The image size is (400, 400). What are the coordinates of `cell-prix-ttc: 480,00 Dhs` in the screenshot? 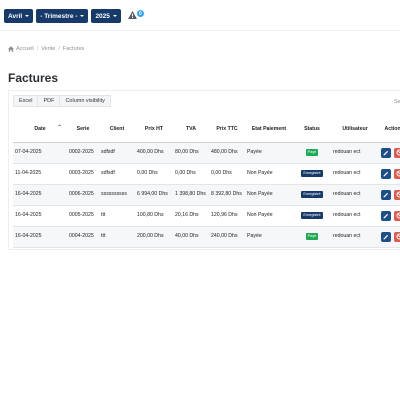 It's located at (227, 153).